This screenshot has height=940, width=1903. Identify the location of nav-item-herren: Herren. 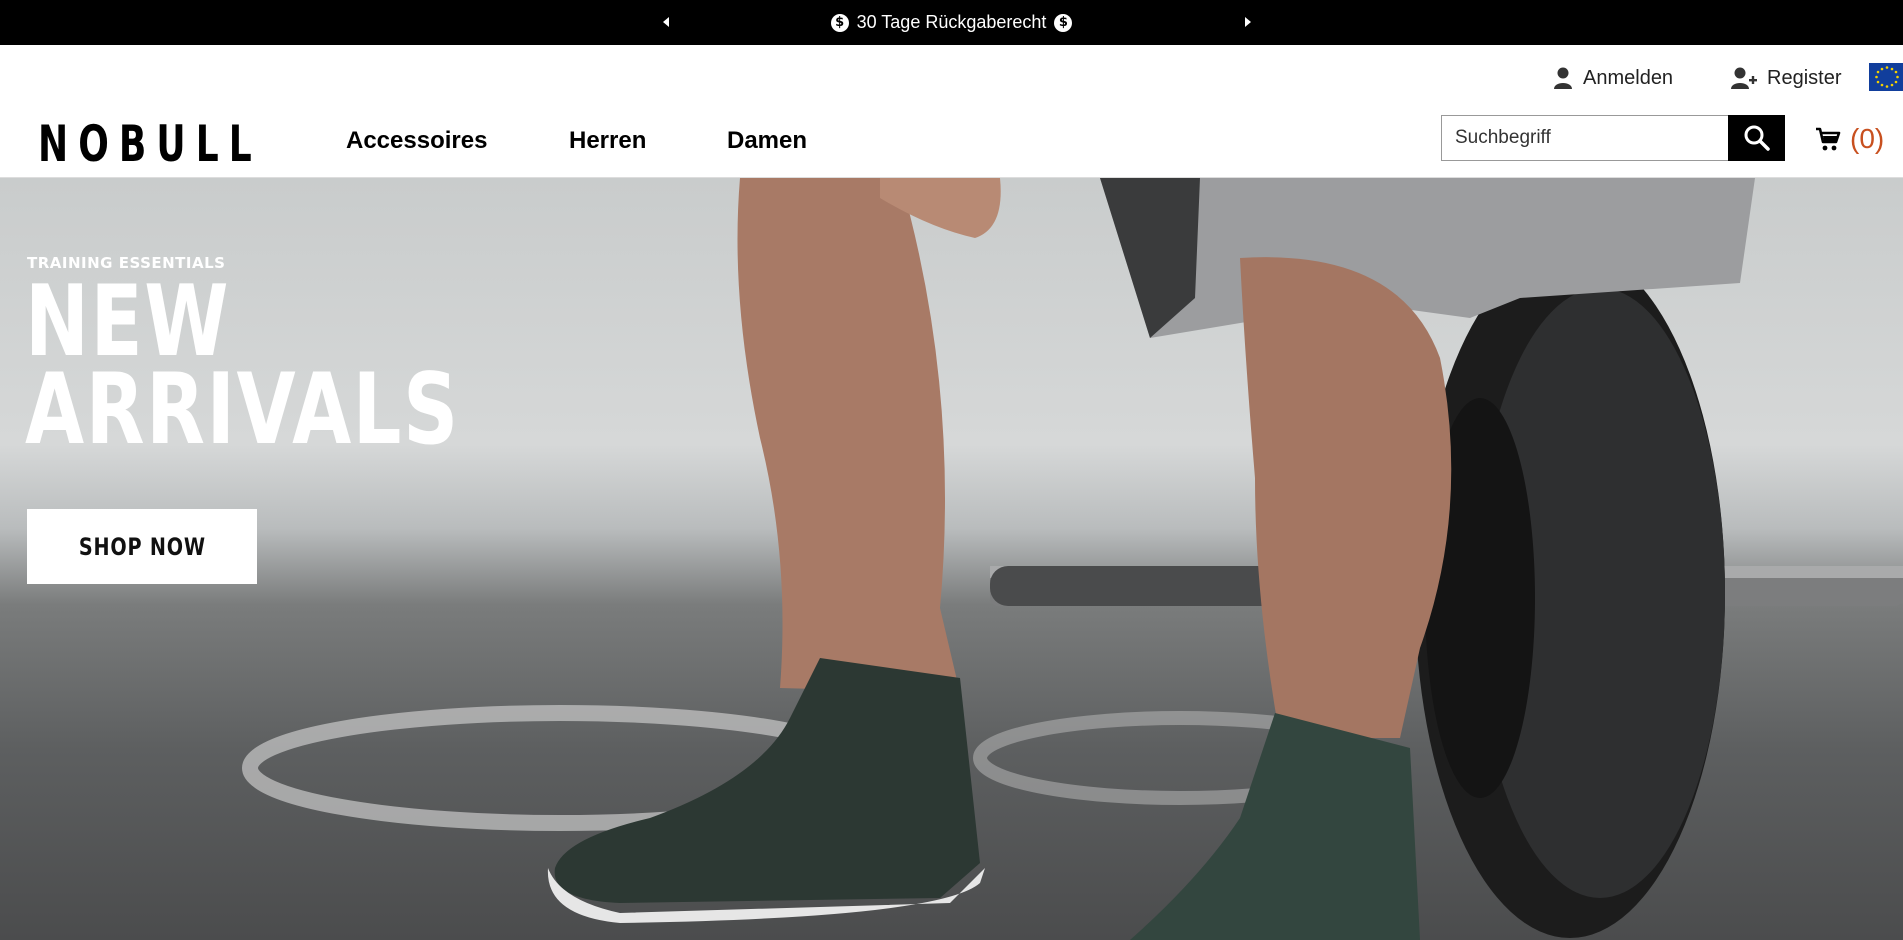
(648, 141).